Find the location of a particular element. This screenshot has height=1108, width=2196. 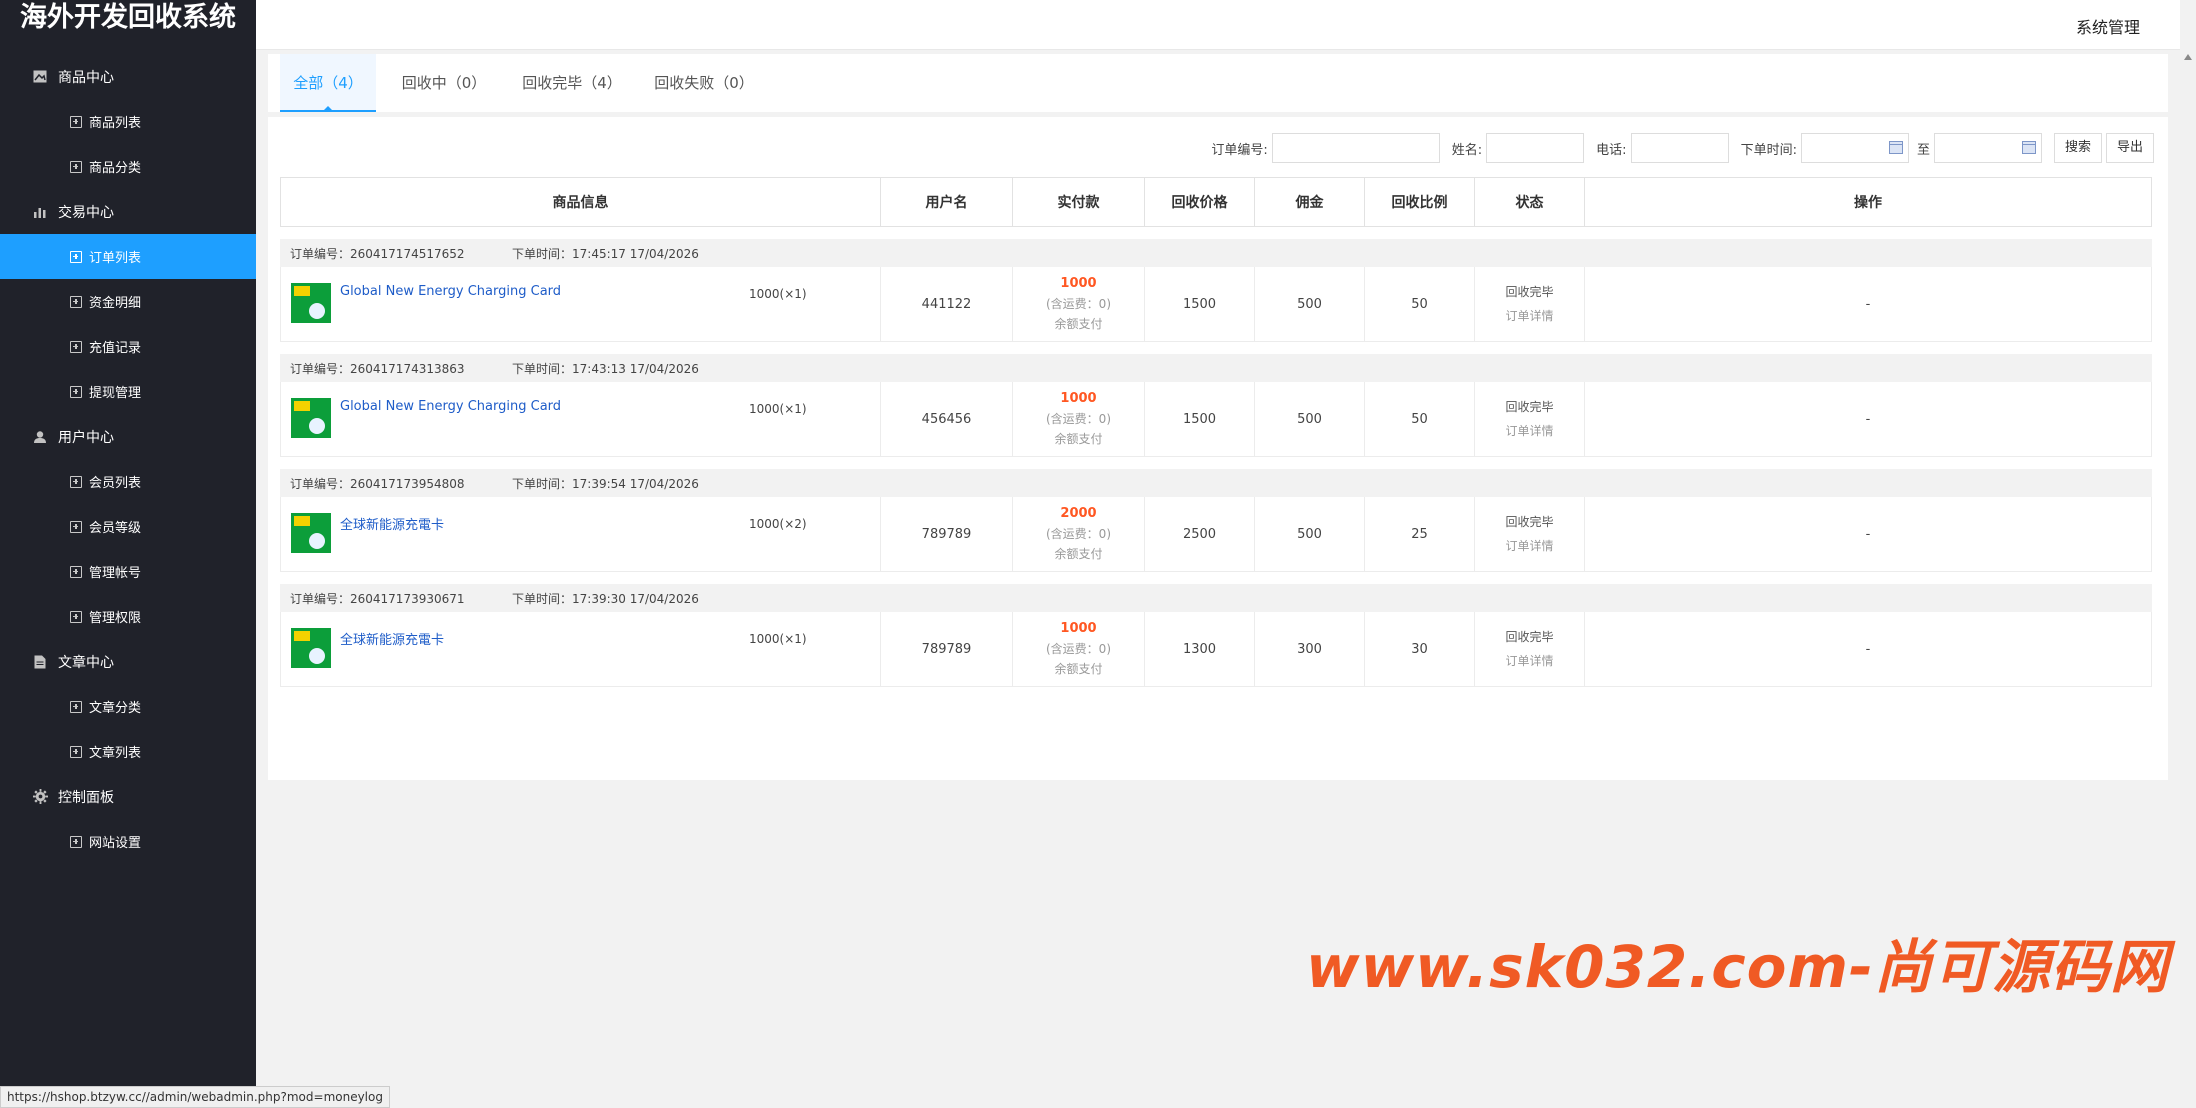

paid-cell: 1000 (含运费：0) 余额支付 is located at coordinates (1079, 304).